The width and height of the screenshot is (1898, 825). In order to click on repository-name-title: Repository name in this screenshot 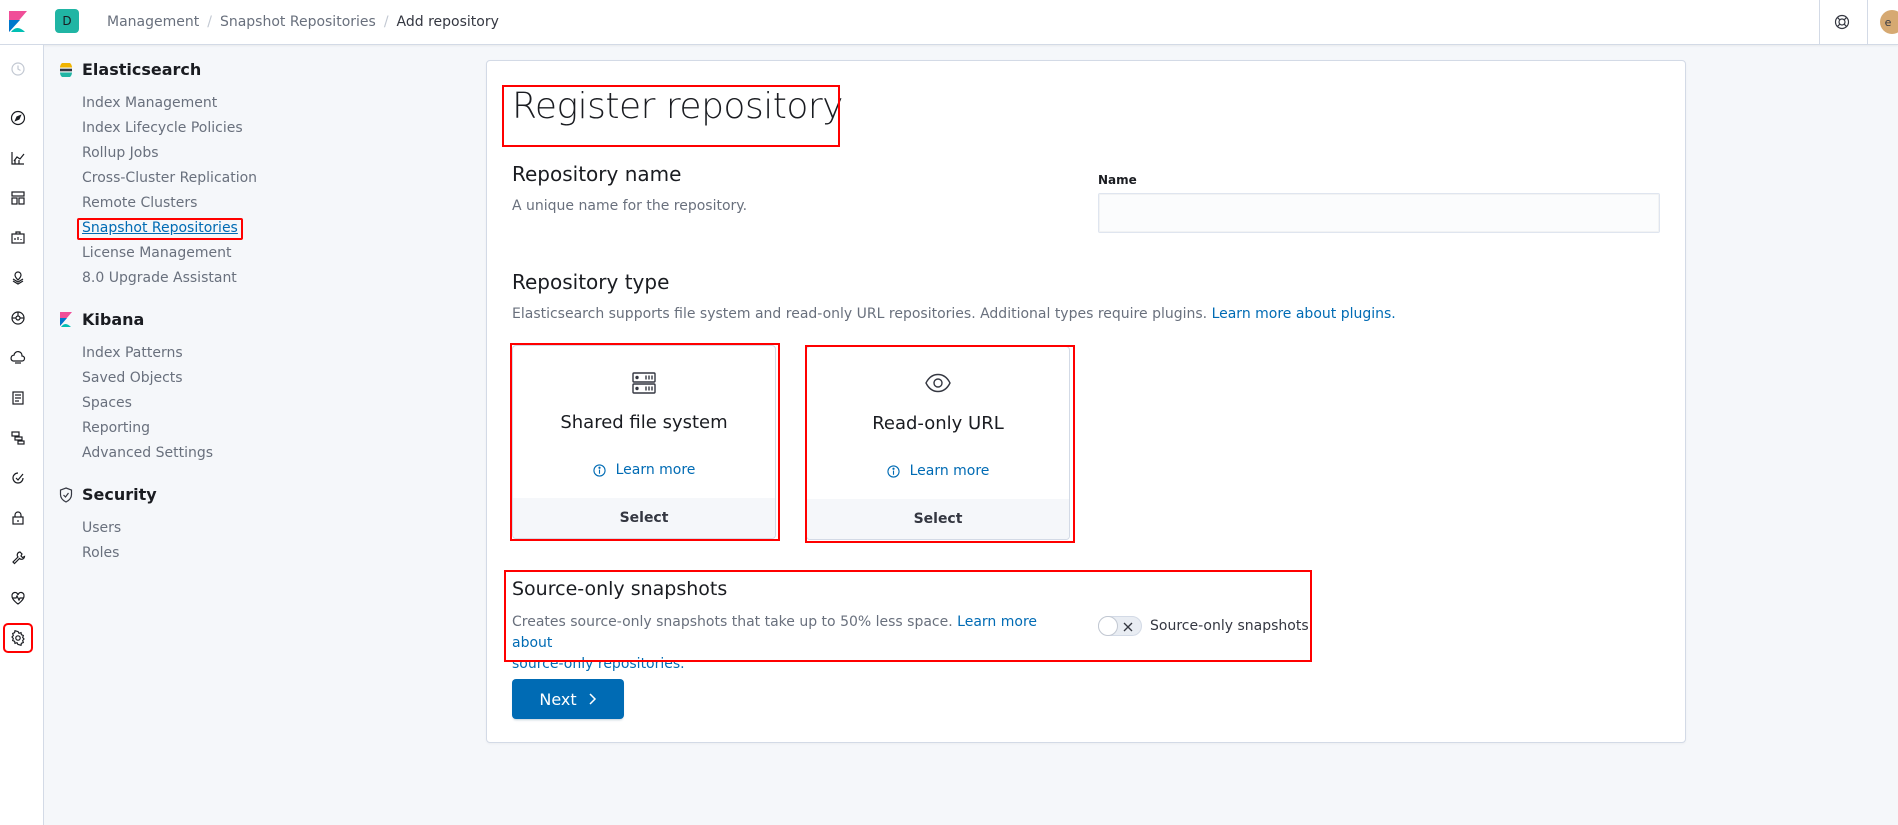, I will do `click(597, 174)`.